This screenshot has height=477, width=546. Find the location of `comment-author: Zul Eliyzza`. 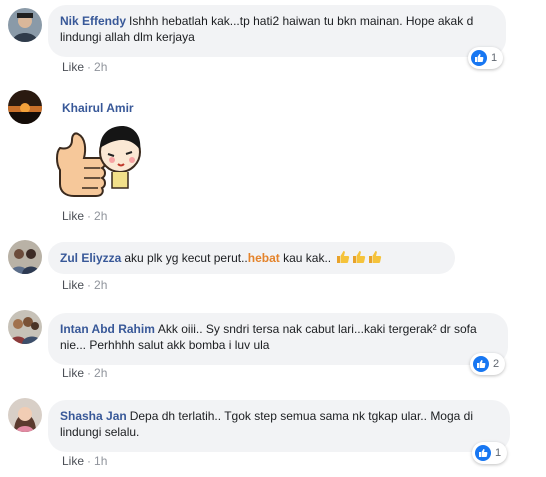

comment-author: Zul Eliyzza is located at coordinates (90, 258).